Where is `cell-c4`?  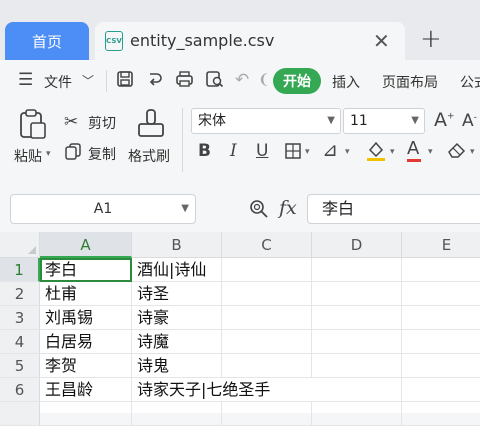 cell-c4 is located at coordinates (267, 342).